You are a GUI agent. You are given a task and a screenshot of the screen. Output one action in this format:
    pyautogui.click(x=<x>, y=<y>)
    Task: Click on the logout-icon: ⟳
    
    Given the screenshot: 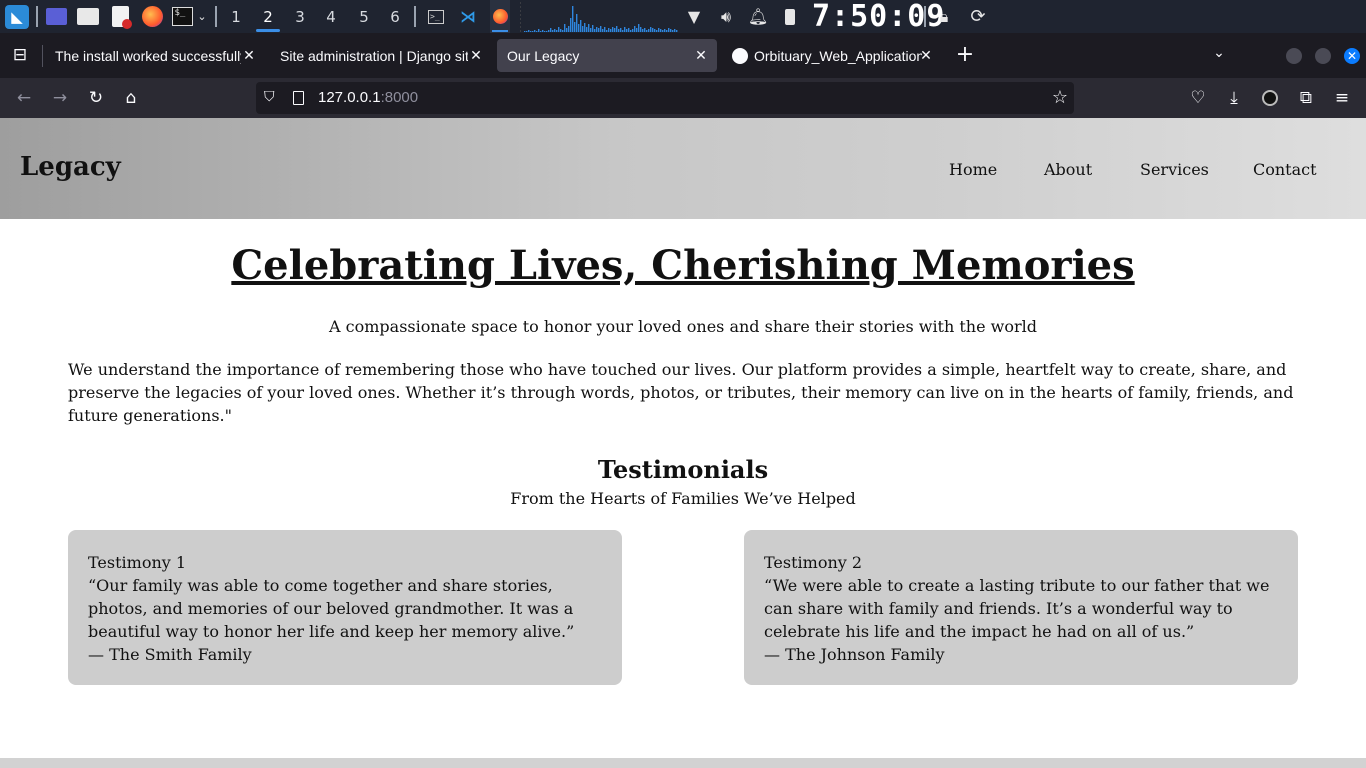 What is the action you would take?
    pyautogui.click(x=978, y=16)
    